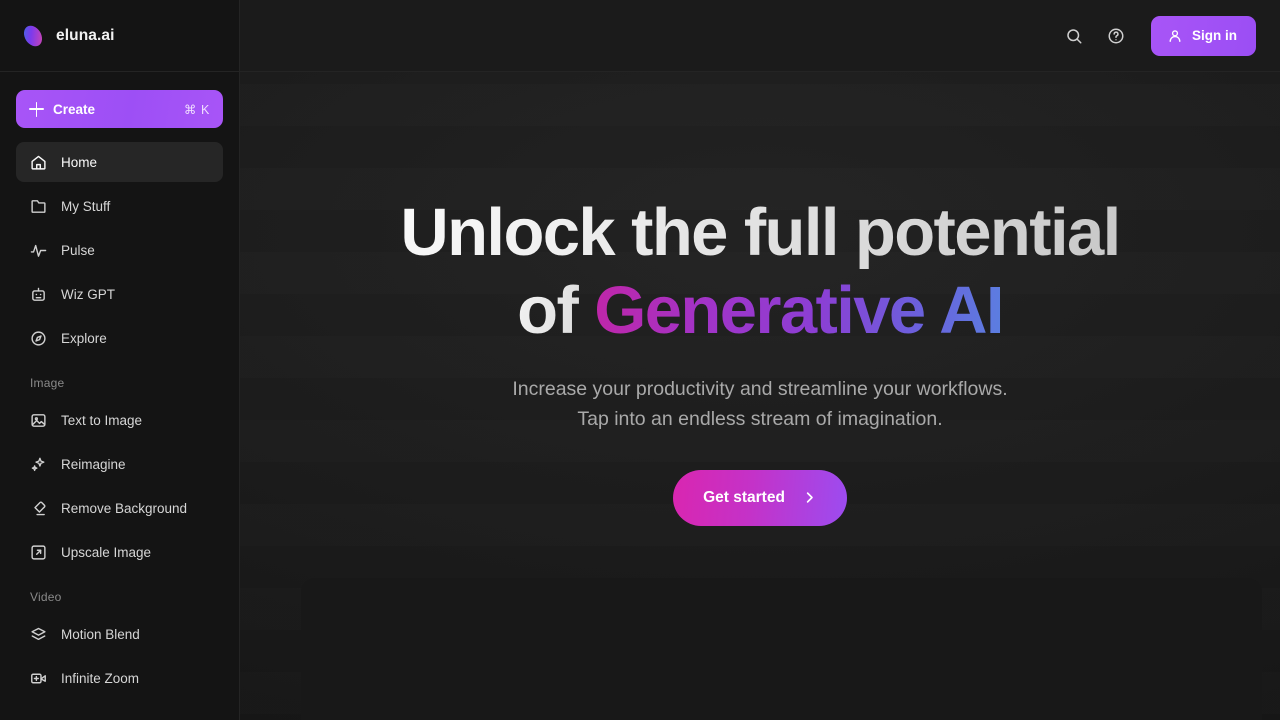 The width and height of the screenshot is (1280, 720). Describe the element at coordinates (119, 206) in the screenshot. I see `sidebar-item-my-stuff: My Stuff` at that location.